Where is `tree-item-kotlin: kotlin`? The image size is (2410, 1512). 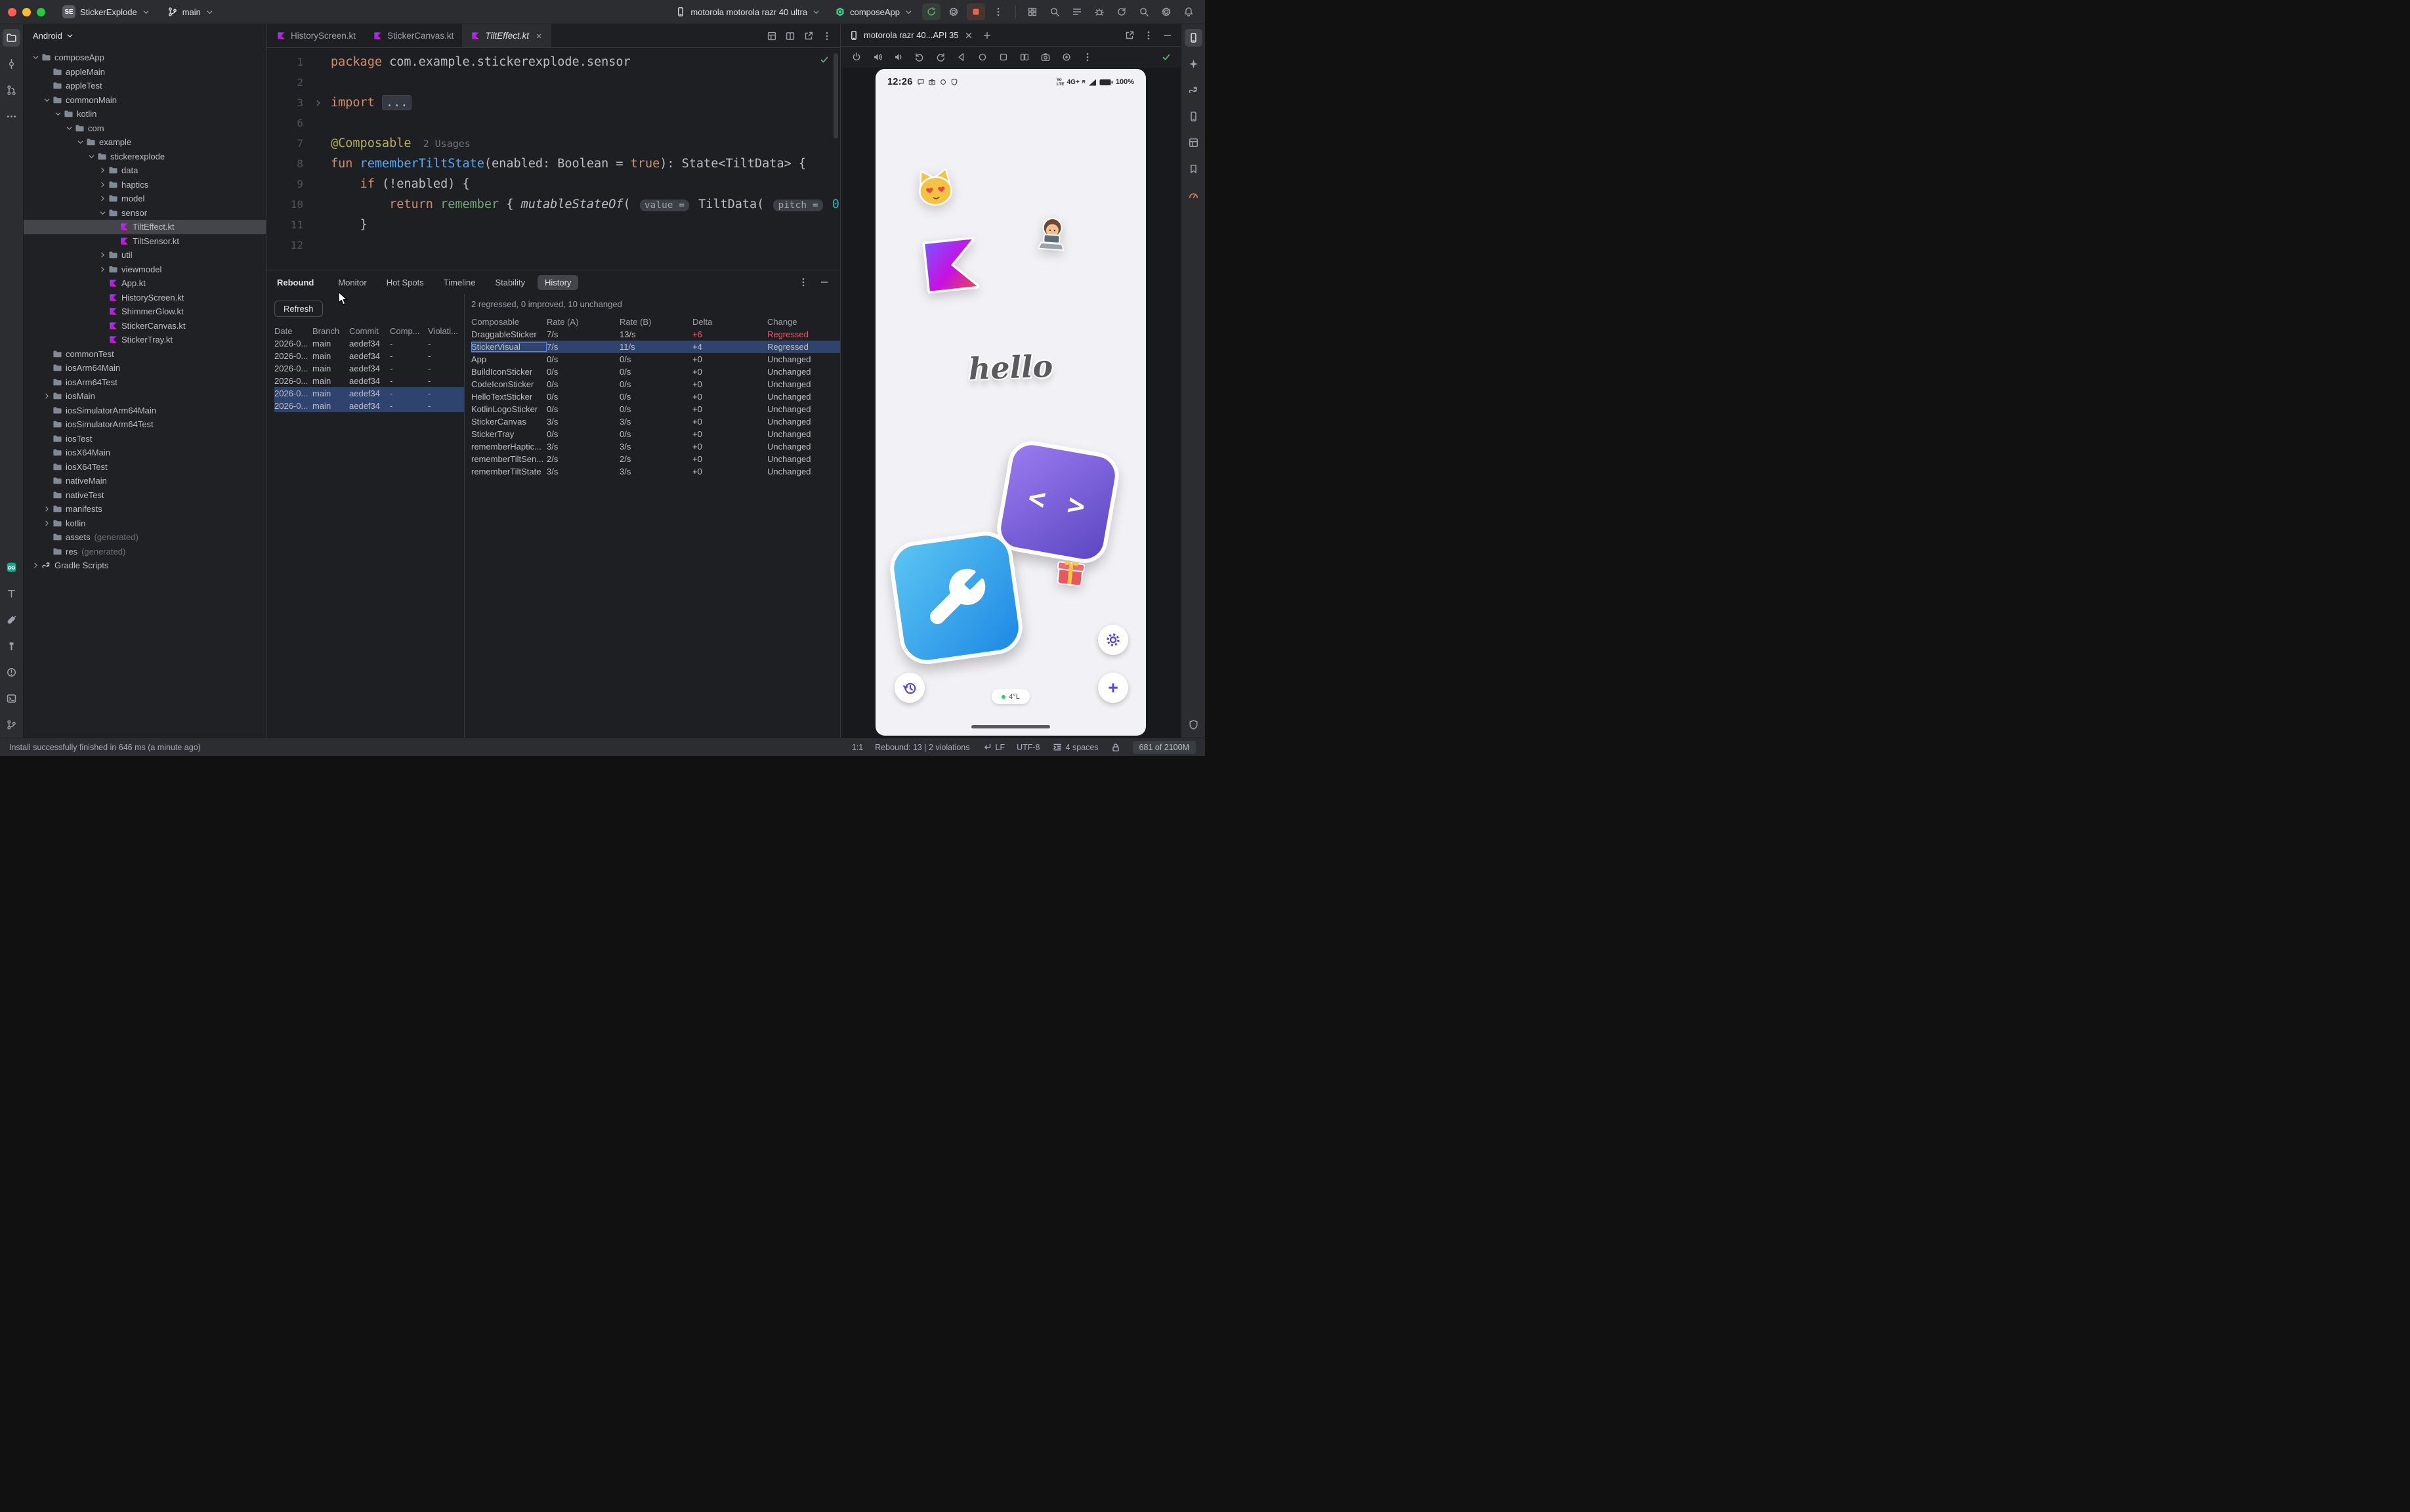
tree-item-kotlin: kotlin is located at coordinates (145, 114).